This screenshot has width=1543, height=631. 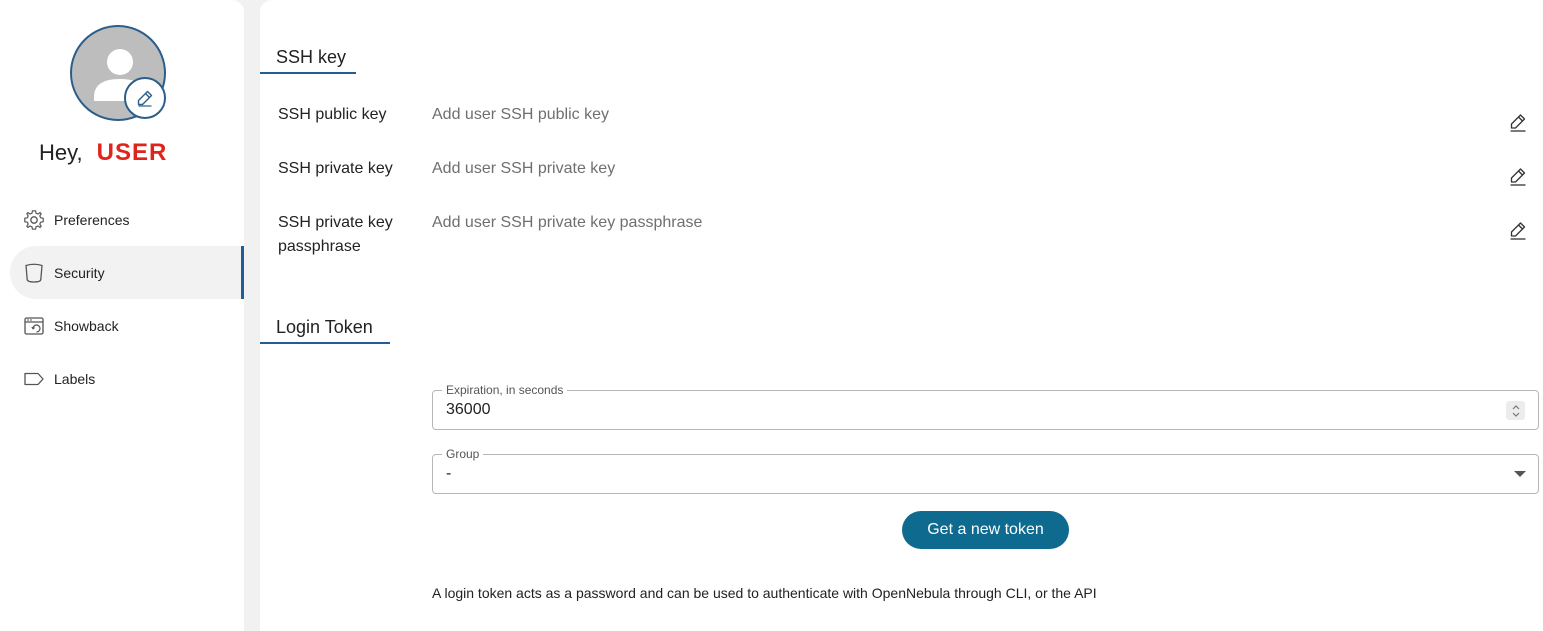 What do you see at coordinates (34, 379) in the screenshot?
I see `label-tag-icon` at bounding box center [34, 379].